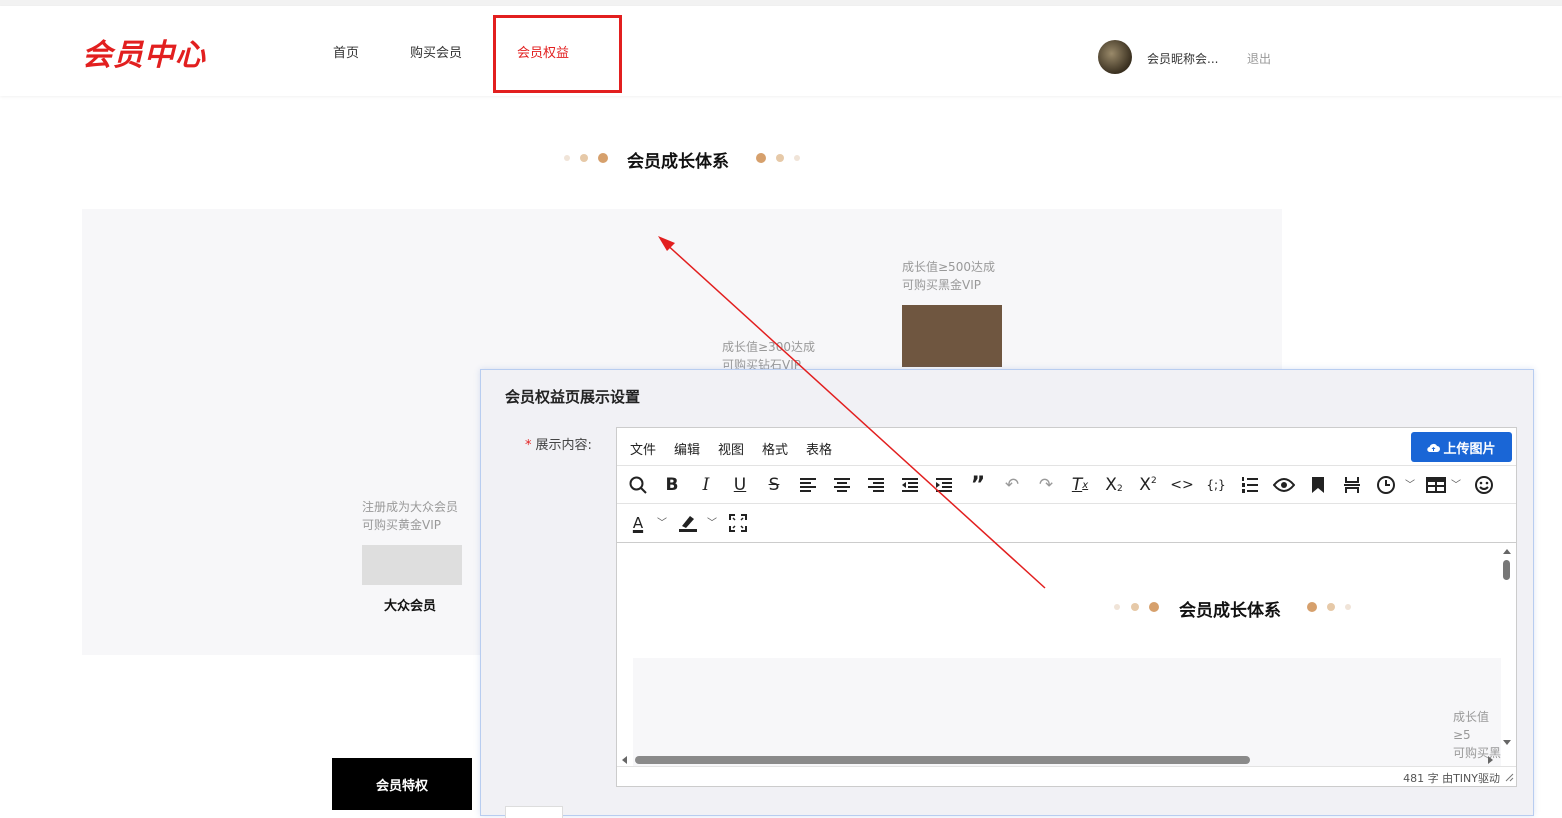 The width and height of the screenshot is (1562, 818). Describe the element at coordinates (944, 485) in the screenshot. I see `indent-icon` at that location.